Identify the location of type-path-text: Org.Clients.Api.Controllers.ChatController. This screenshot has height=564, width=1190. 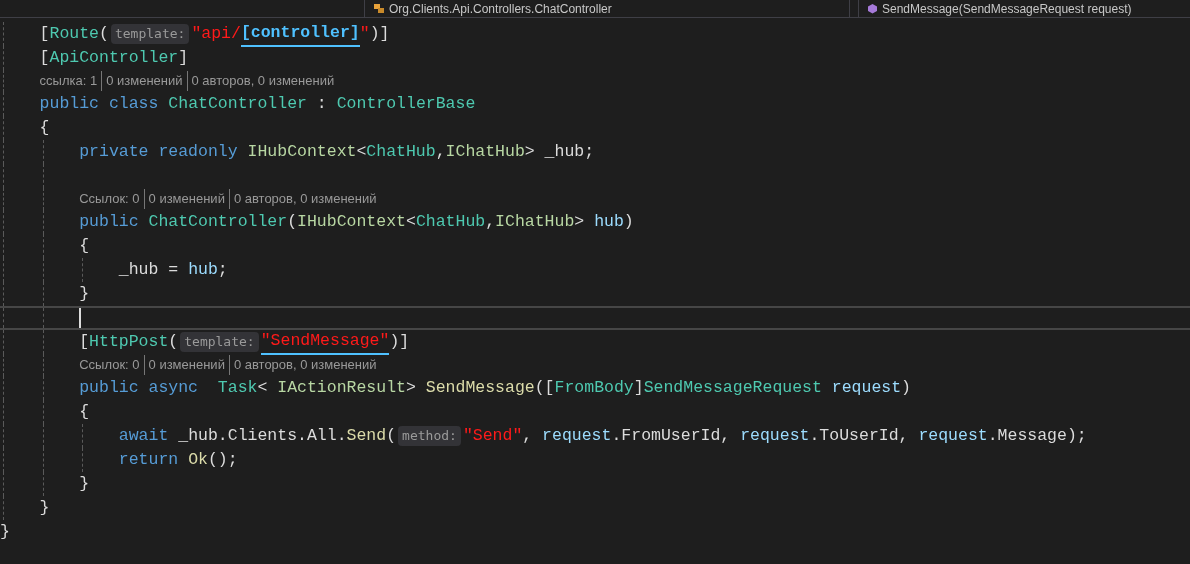
(500, 9).